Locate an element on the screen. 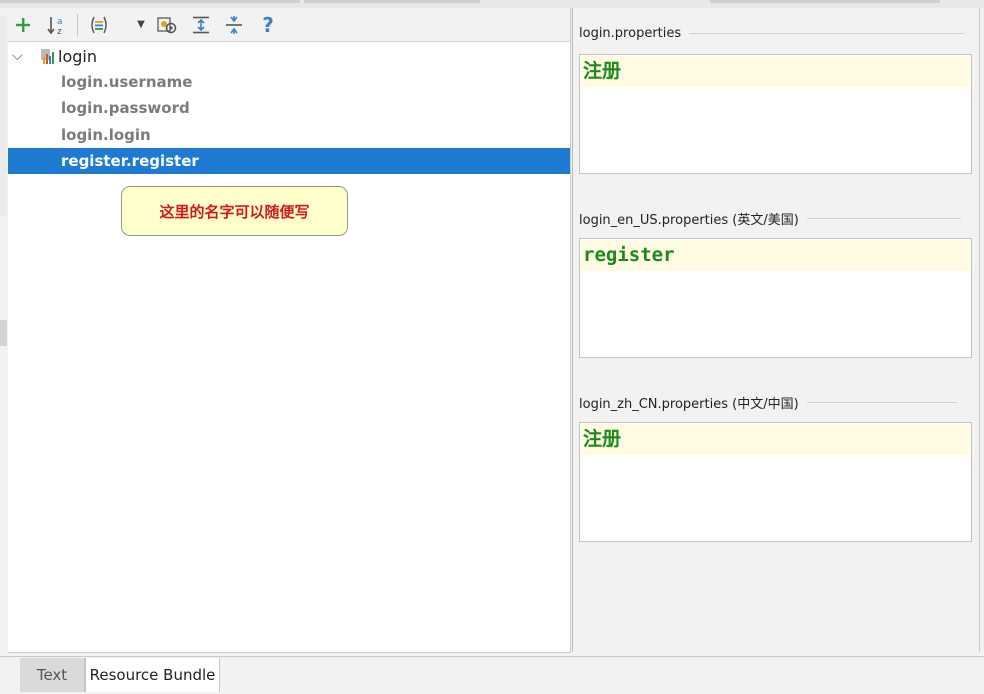 This screenshot has height=694, width=984. settings-button is located at coordinates (167, 25).